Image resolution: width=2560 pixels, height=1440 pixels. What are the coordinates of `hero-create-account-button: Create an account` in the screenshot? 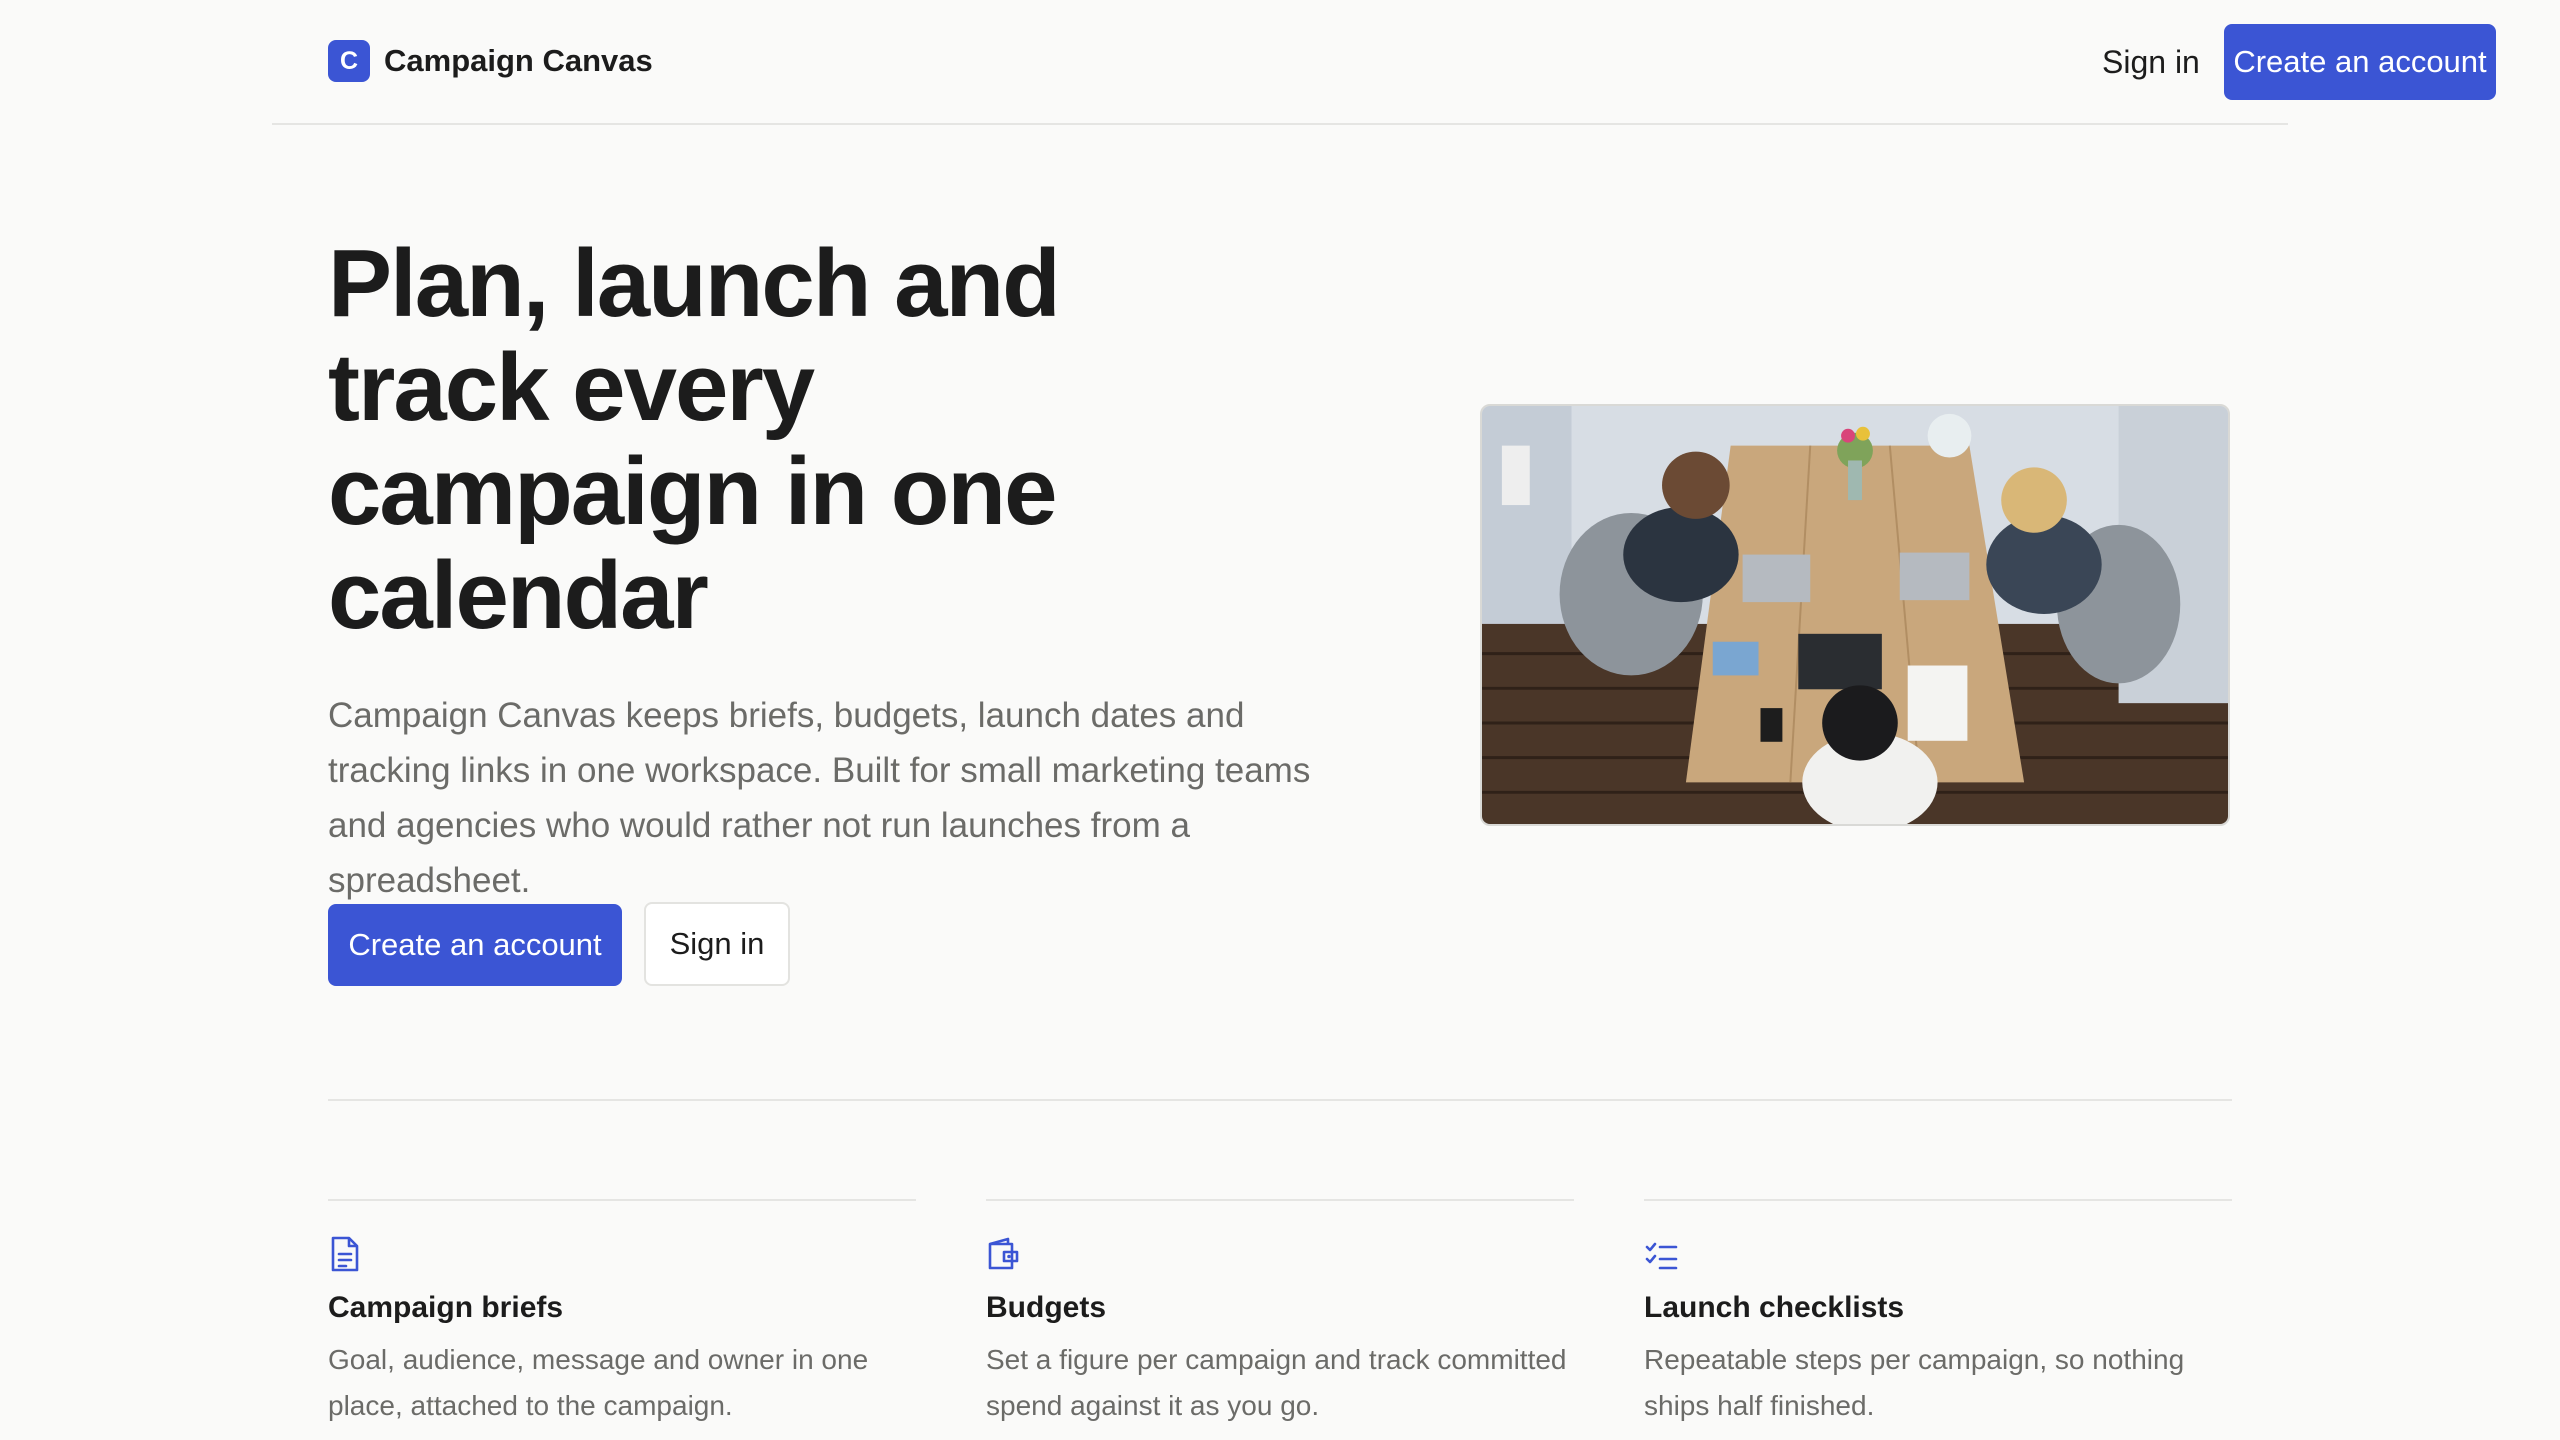 It's located at (475, 945).